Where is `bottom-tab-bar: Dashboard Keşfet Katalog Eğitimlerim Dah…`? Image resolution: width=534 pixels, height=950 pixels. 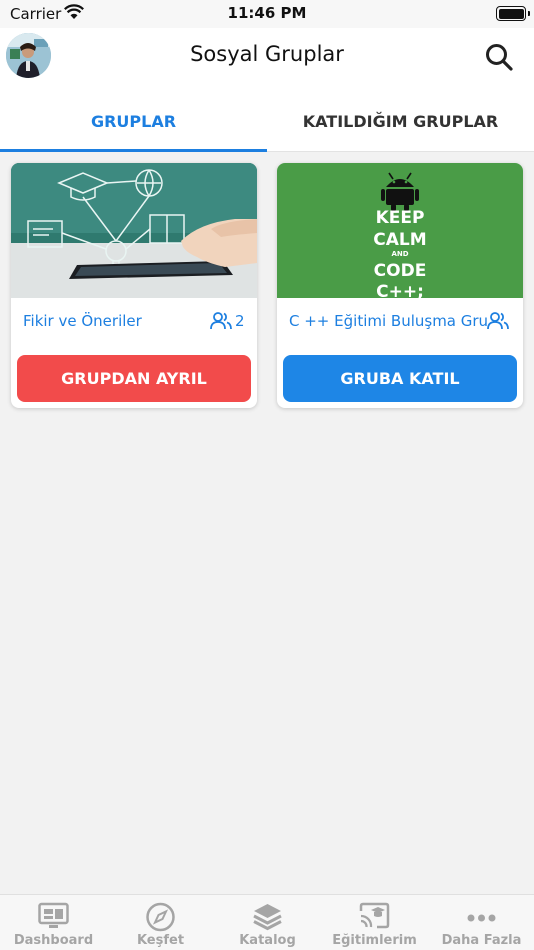 bottom-tab-bar: Dashboard Keşfet Katalog Eğitimlerim Dah… is located at coordinates (267, 922).